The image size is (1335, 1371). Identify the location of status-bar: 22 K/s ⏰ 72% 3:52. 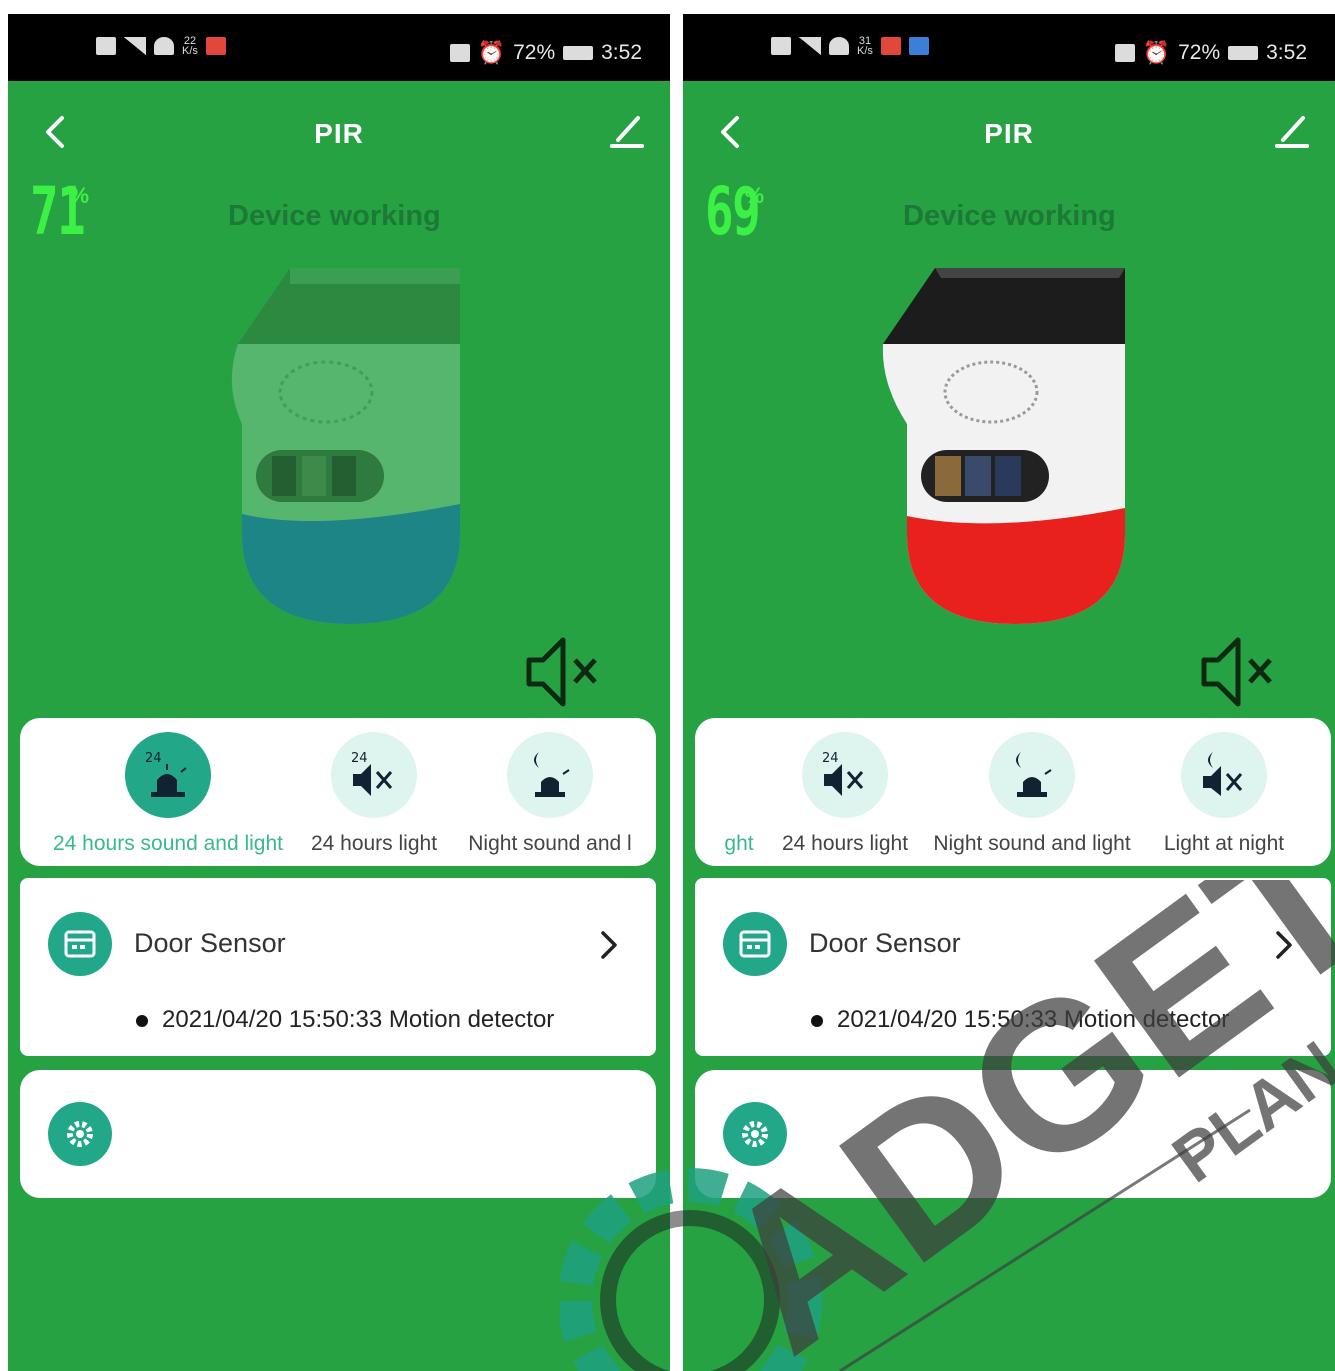
(339, 47).